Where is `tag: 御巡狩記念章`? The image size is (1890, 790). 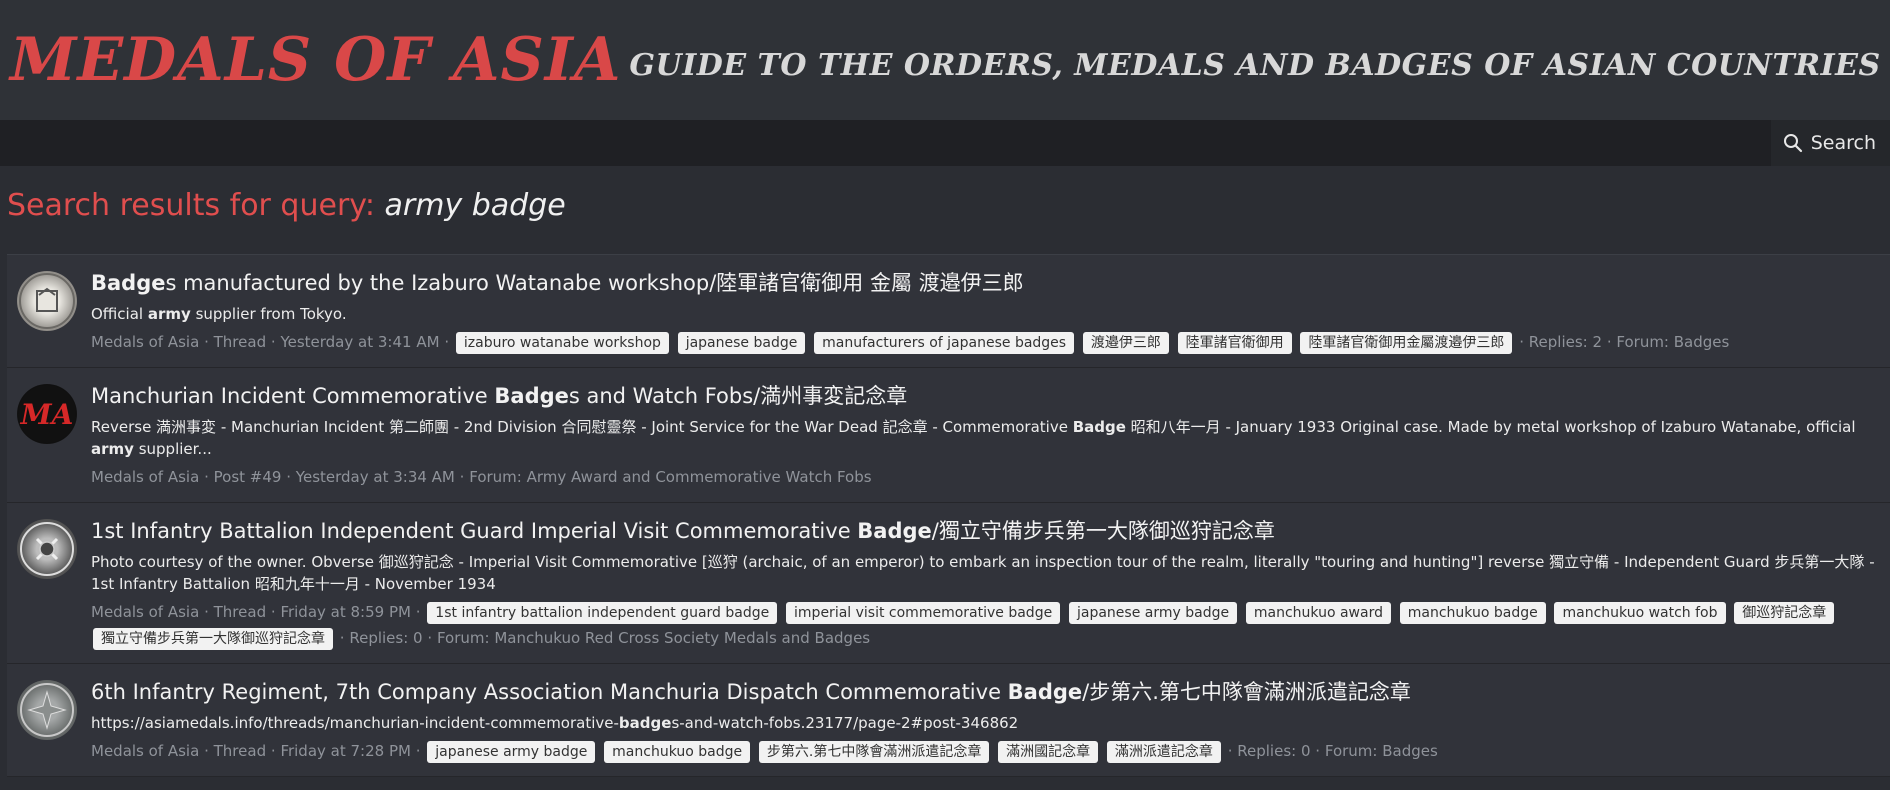
tag: 御巡狩記念章 is located at coordinates (1784, 613).